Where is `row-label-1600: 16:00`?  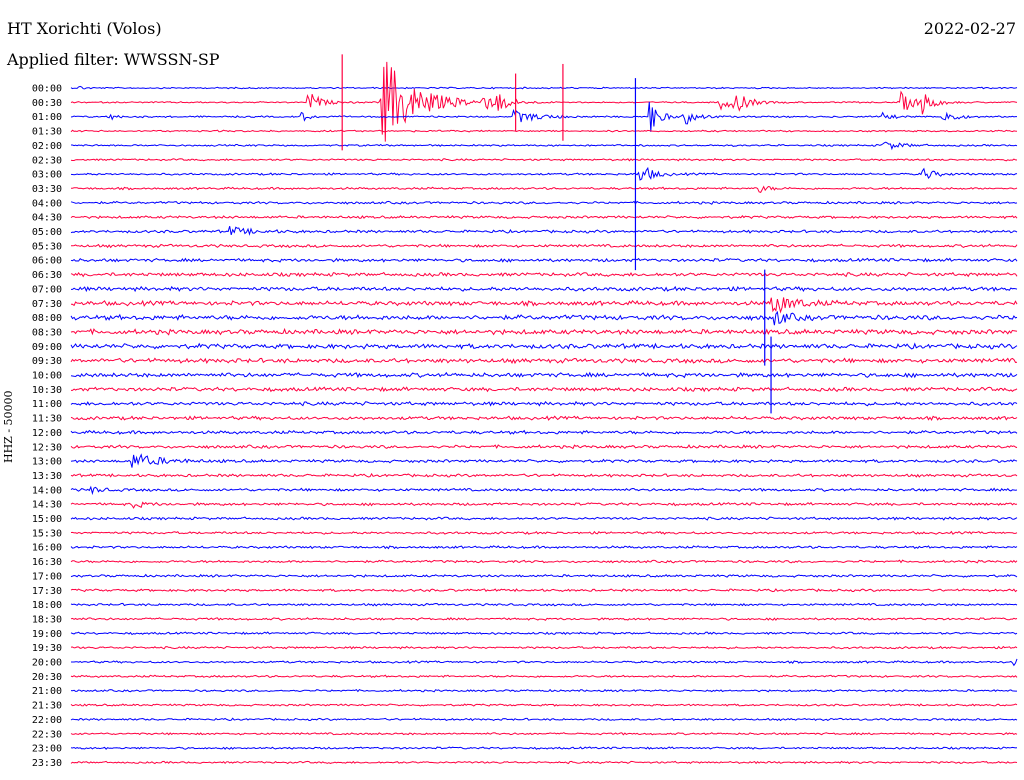 row-label-1600: 16:00 is located at coordinates (47, 548).